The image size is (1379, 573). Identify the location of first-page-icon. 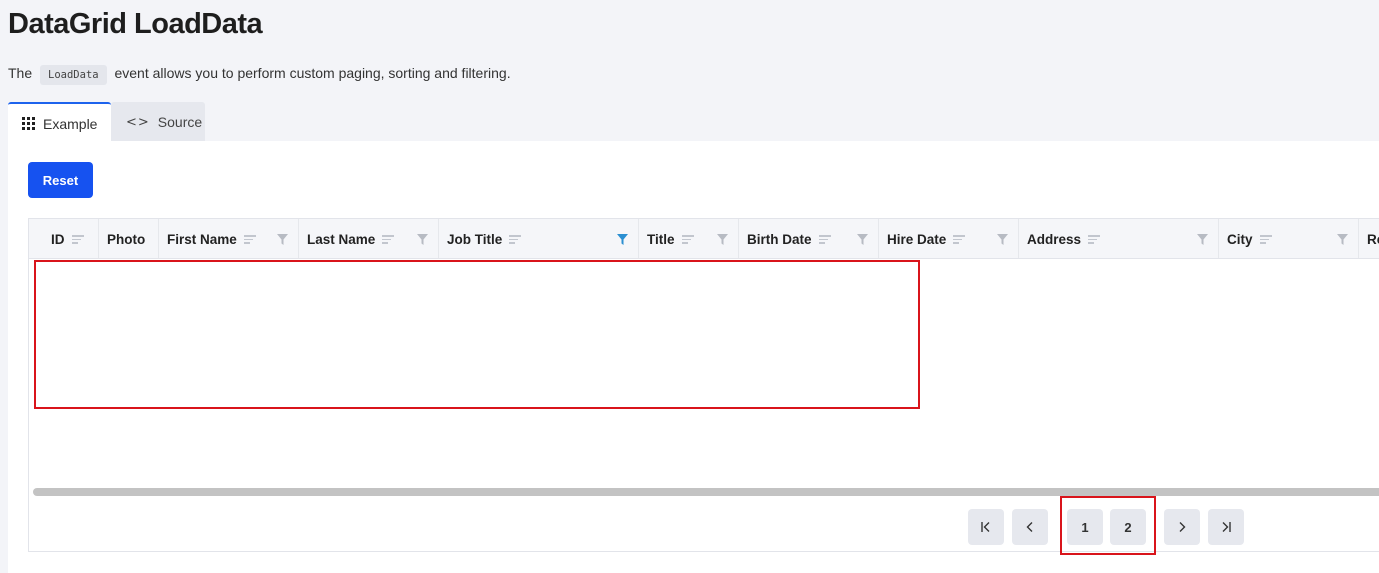
(986, 527).